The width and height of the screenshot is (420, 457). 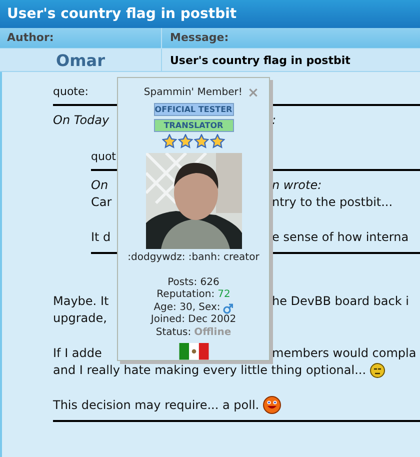 What do you see at coordinates (80, 317) in the screenshot?
I see `post-text: upgrade,` at bounding box center [80, 317].